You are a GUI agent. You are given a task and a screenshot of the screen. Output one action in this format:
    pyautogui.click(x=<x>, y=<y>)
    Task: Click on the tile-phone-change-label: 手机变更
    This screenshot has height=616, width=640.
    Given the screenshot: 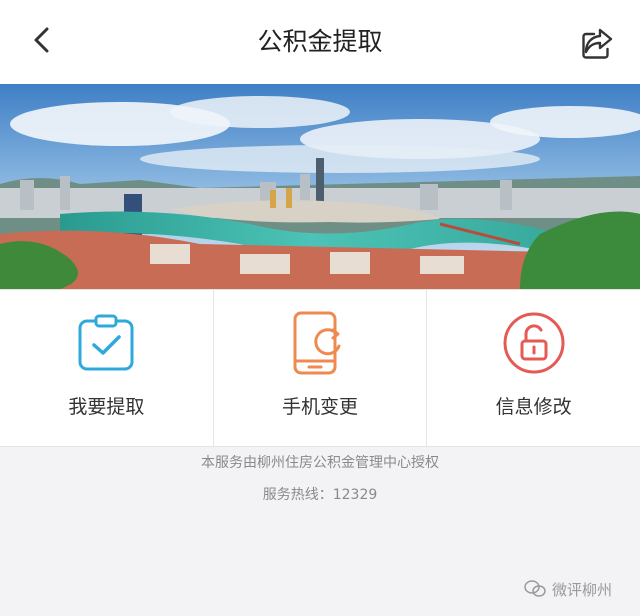 What is the action you would take?
    pyautogui.click(x=320, y=407)
    